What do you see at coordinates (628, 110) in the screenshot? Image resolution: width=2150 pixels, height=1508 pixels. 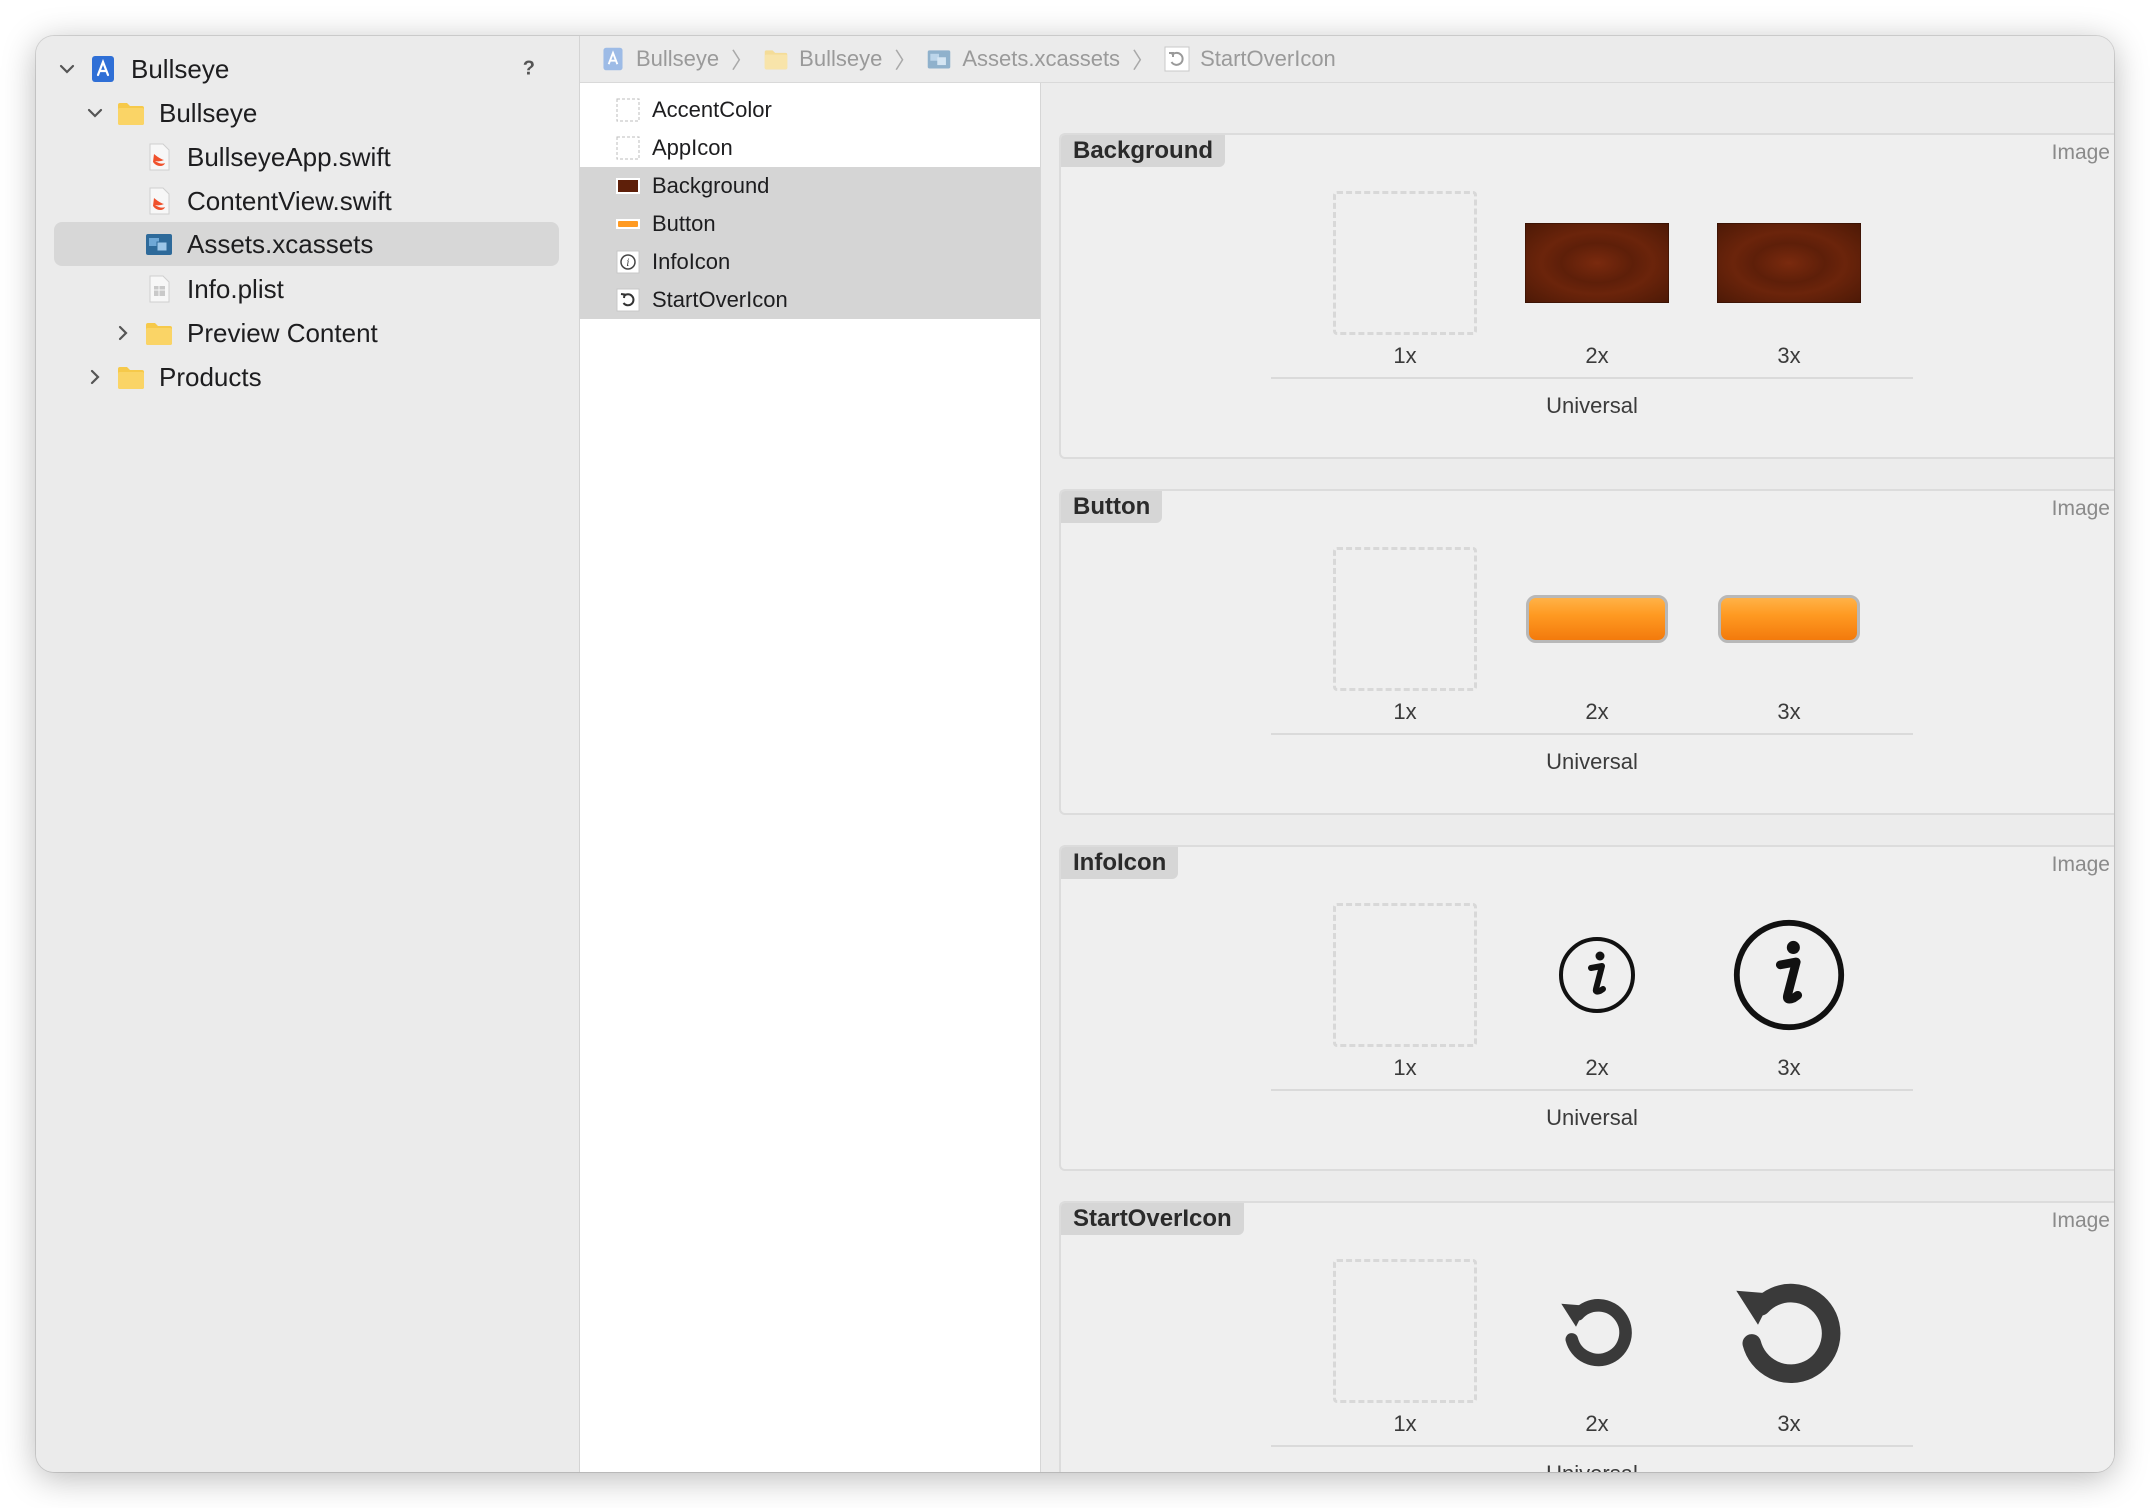 I see `color-set-icon` at bounding box center [628, 110].